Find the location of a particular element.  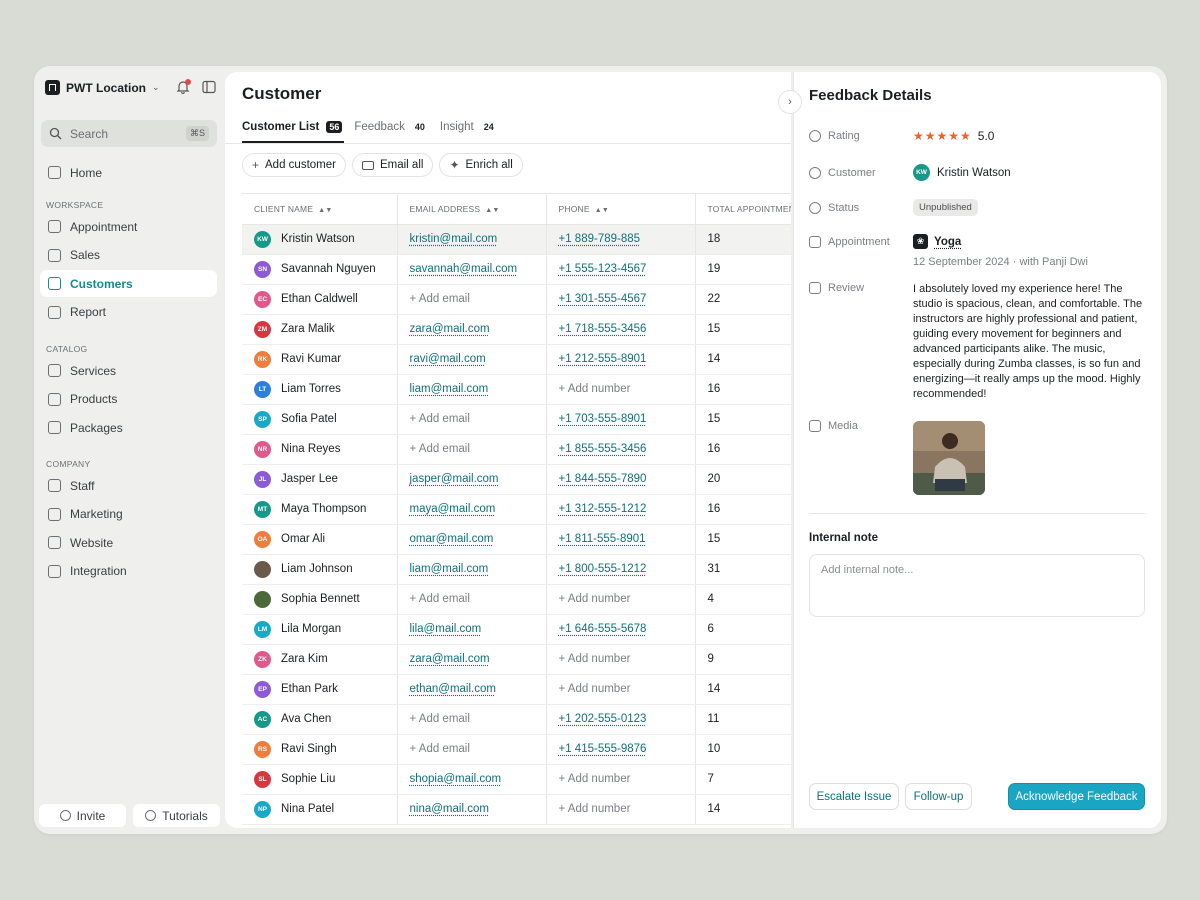

phone-link: +1 301-555-4567 is located at coordinates (603, 299).